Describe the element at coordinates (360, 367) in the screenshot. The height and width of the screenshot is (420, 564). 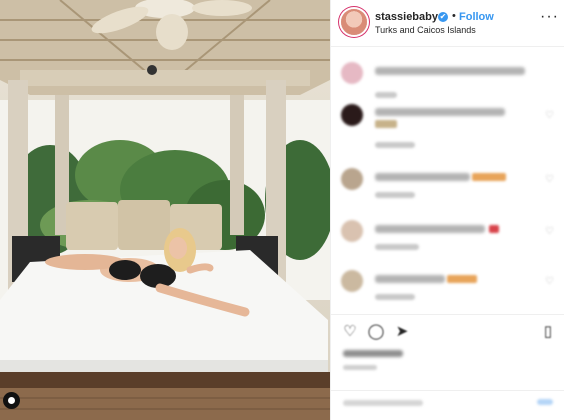
I see `post-date` at that location.